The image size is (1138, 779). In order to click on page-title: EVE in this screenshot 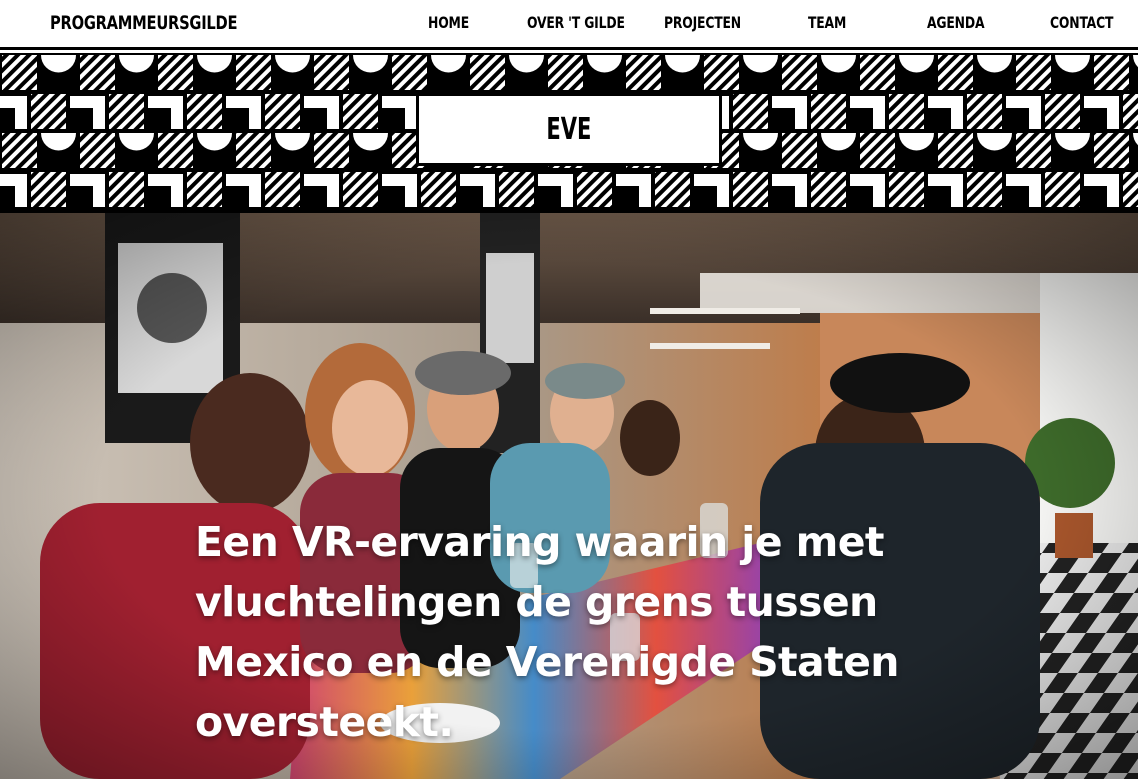, I will do `click(569, 129)`.